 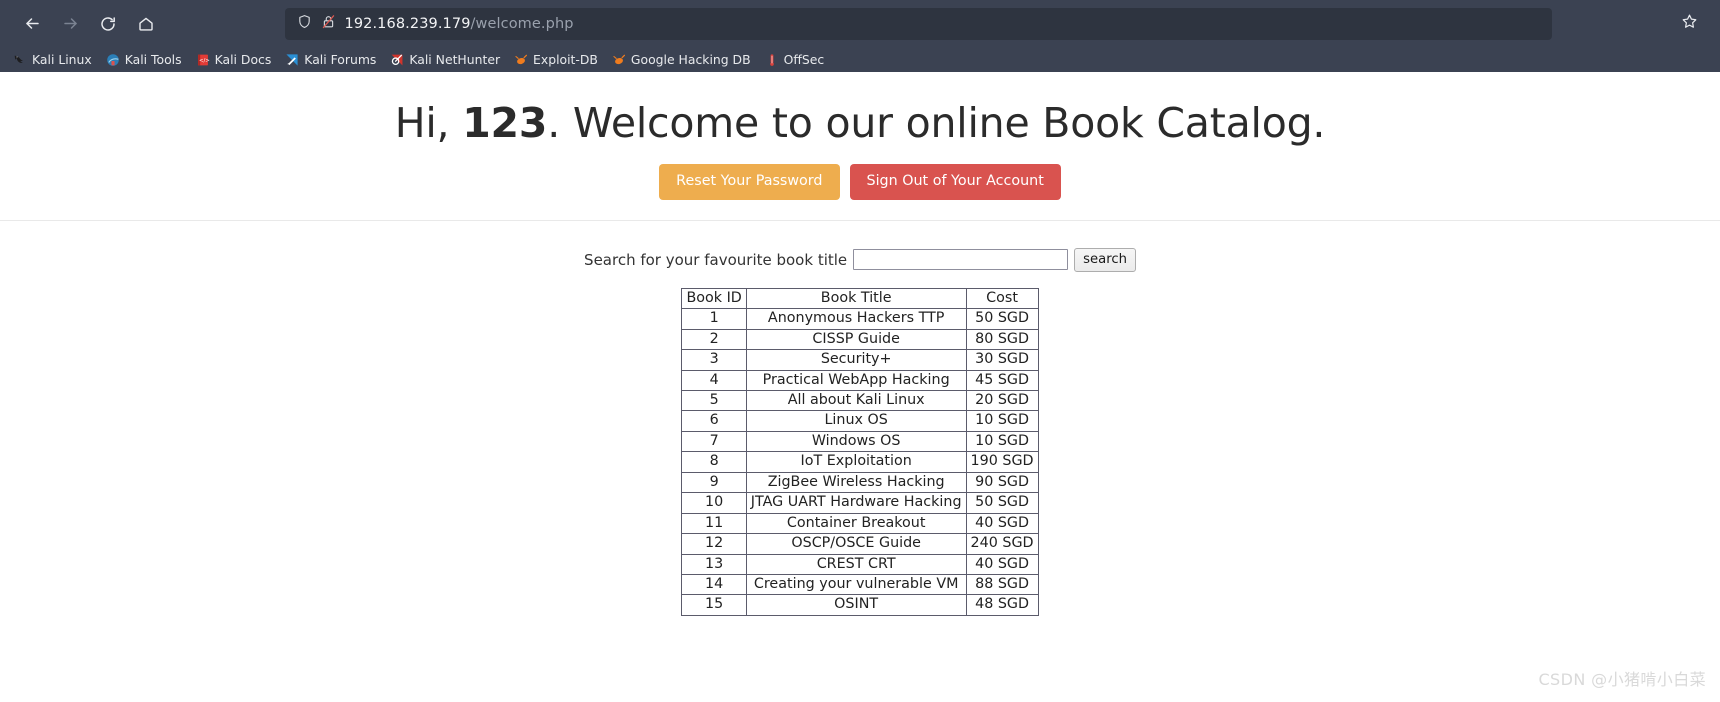 I want to click on arrow-left-icon, so click(x=32, y=23).